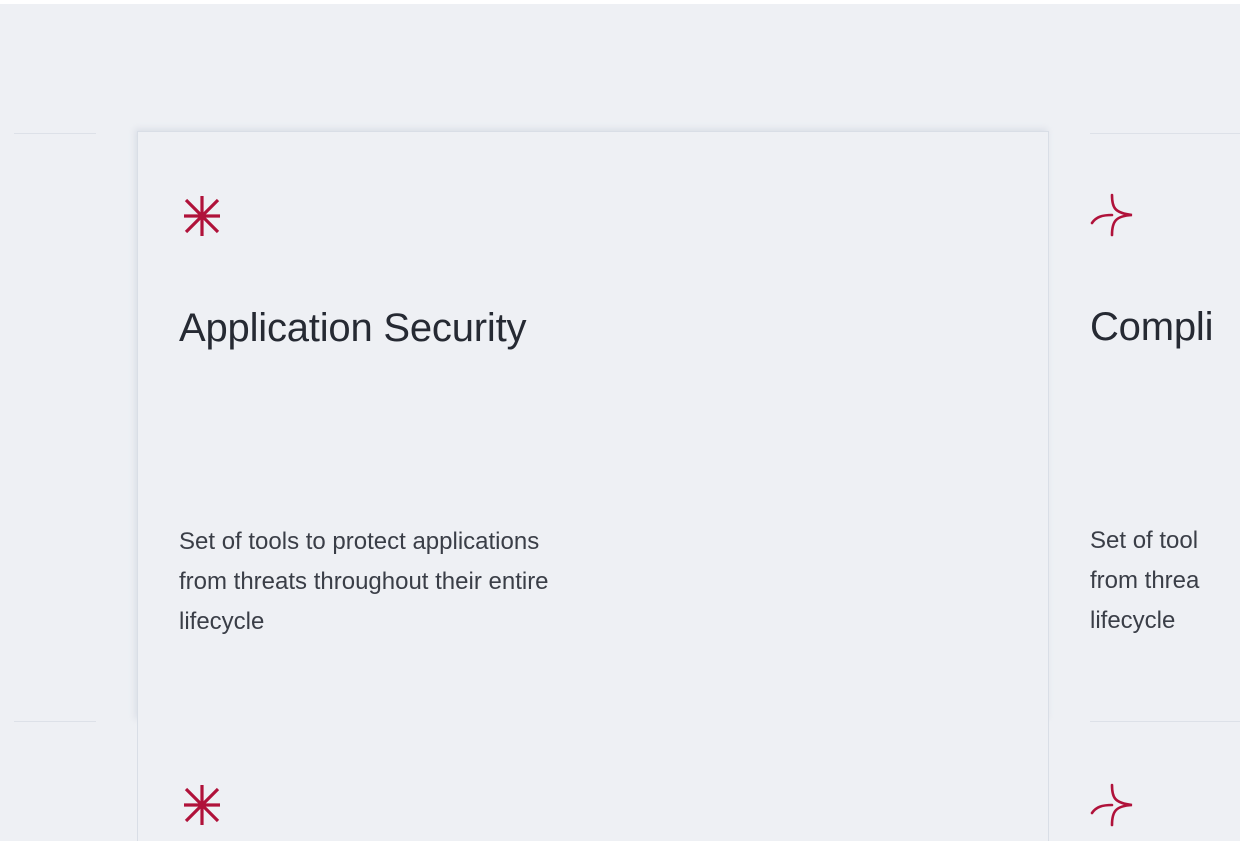  I want to click on card-description-line: Set of tools to protect applications, so click(359, 541).